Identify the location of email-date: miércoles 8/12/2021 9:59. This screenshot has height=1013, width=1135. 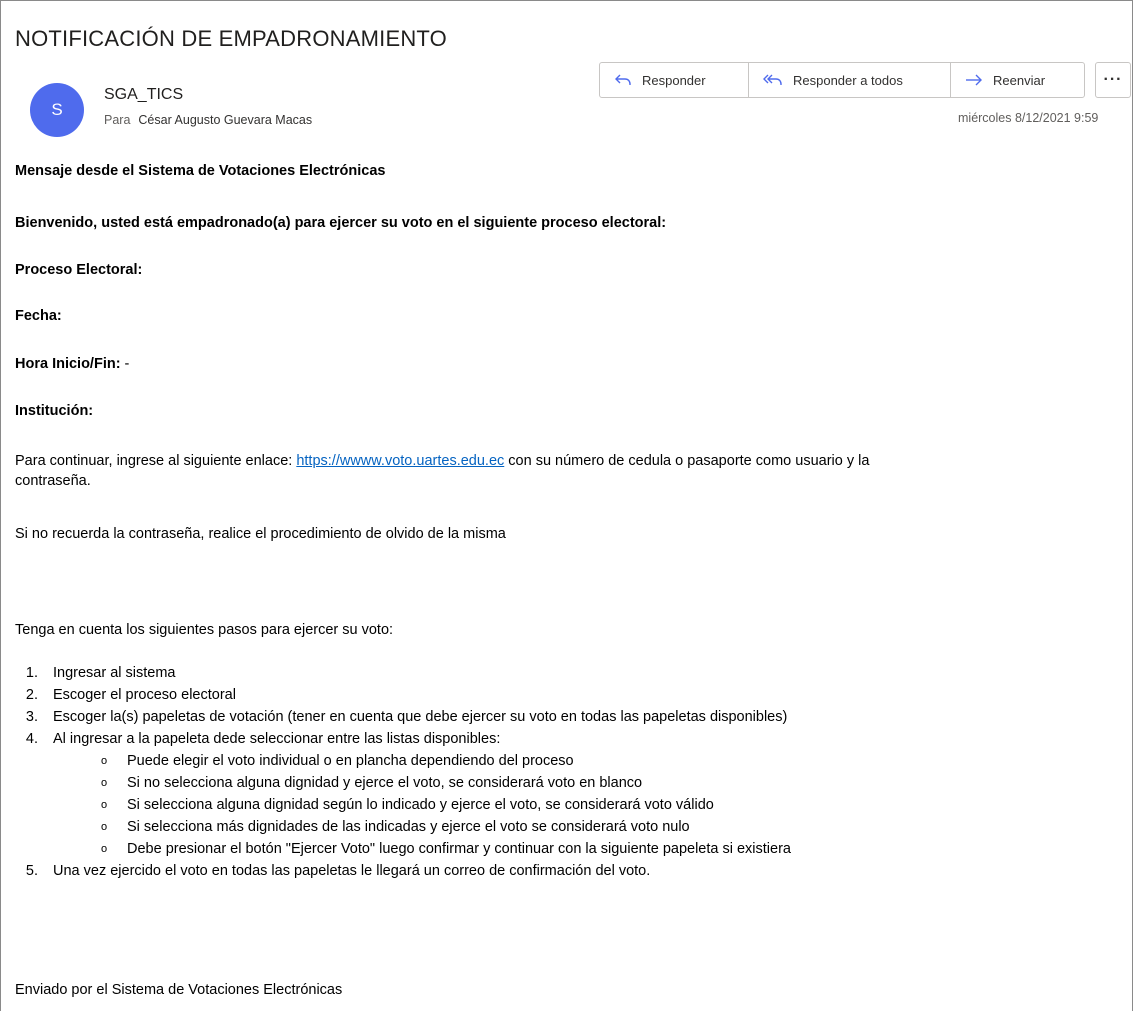
(1028, 118).